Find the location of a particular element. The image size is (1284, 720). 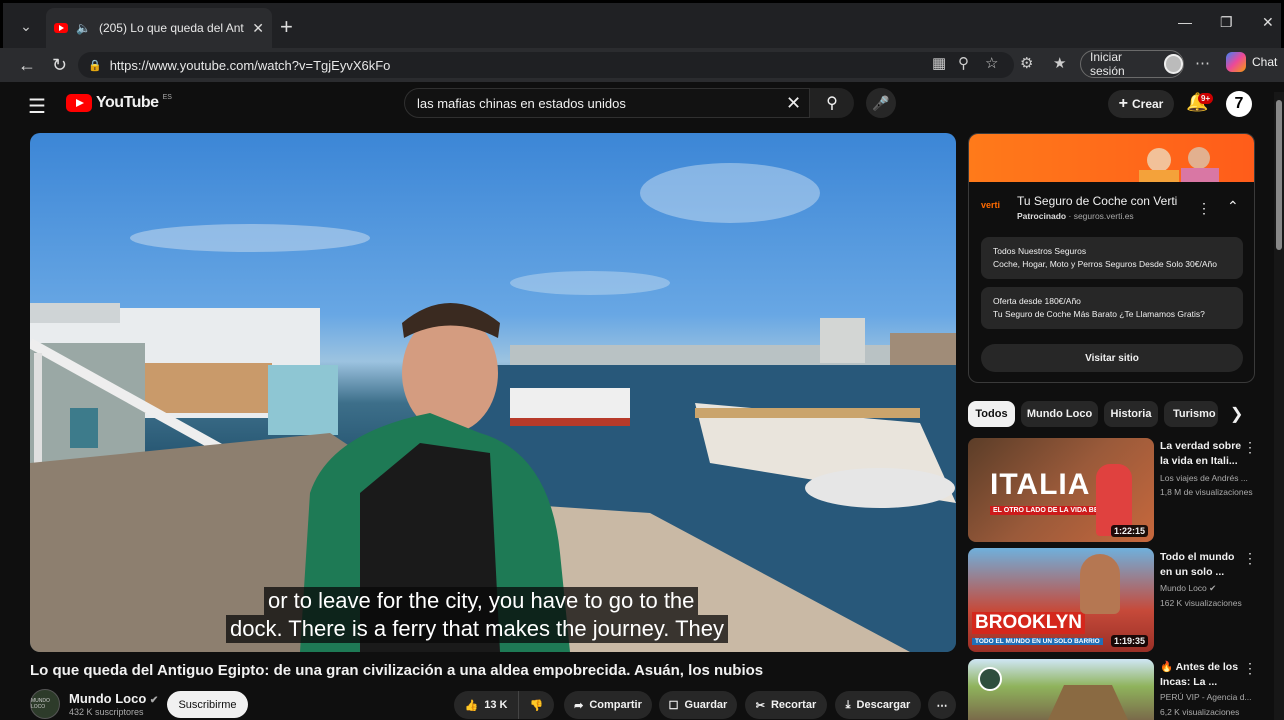

share-icon: ➦ is located at coordinates (579, 705).